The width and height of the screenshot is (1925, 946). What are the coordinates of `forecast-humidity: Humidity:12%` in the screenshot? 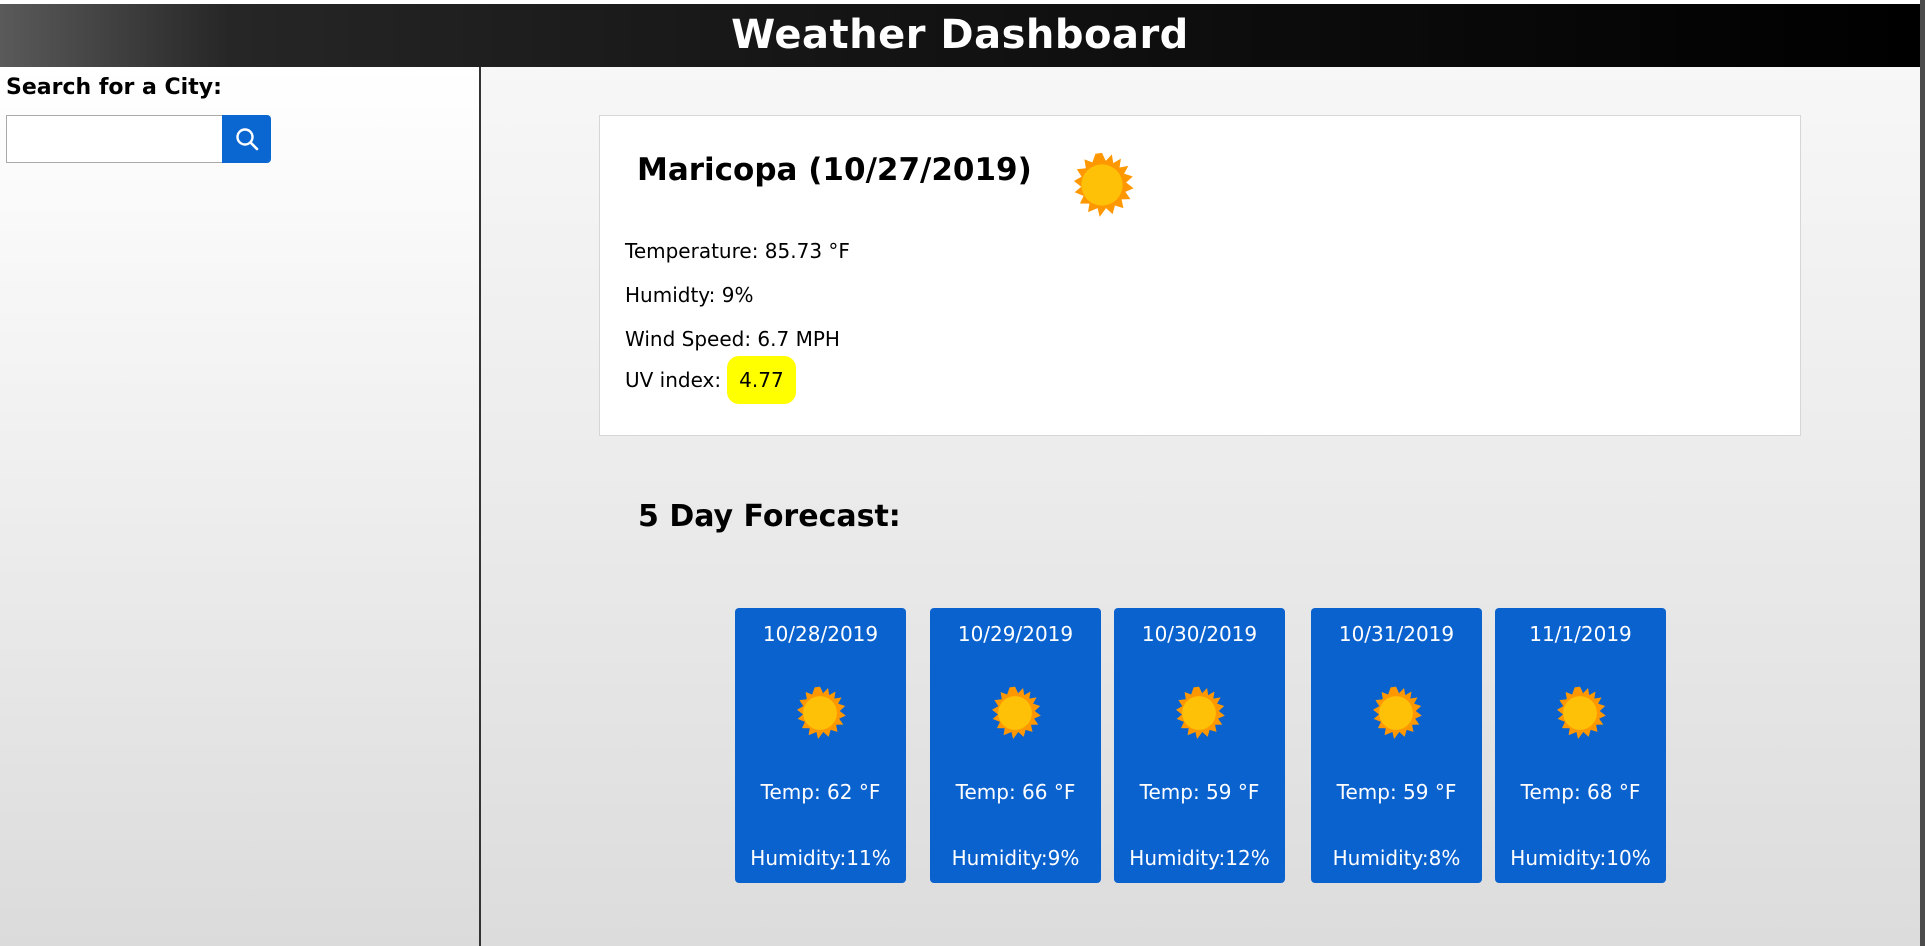 It's located at (1199, 858).